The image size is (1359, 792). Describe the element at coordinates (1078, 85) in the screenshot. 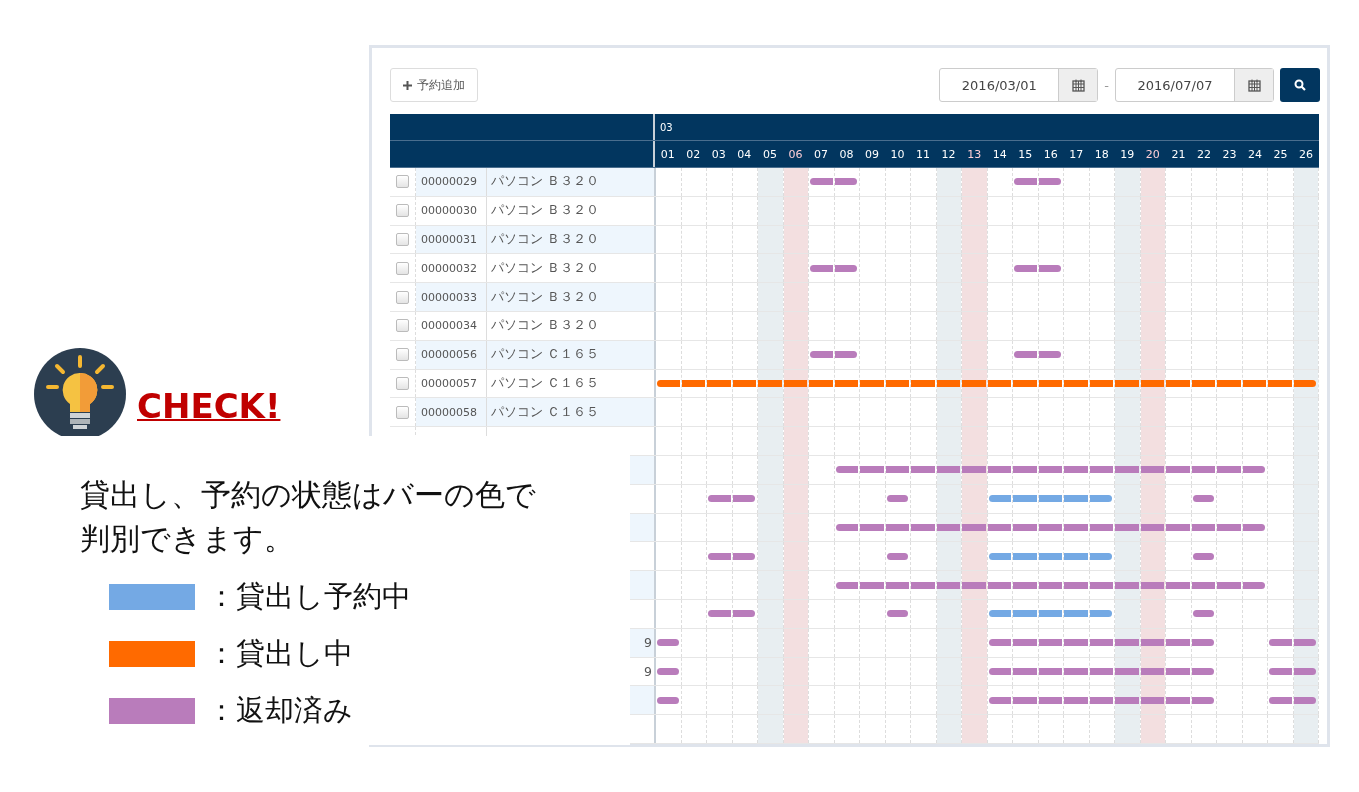

I see `calendar-icon` at that location.